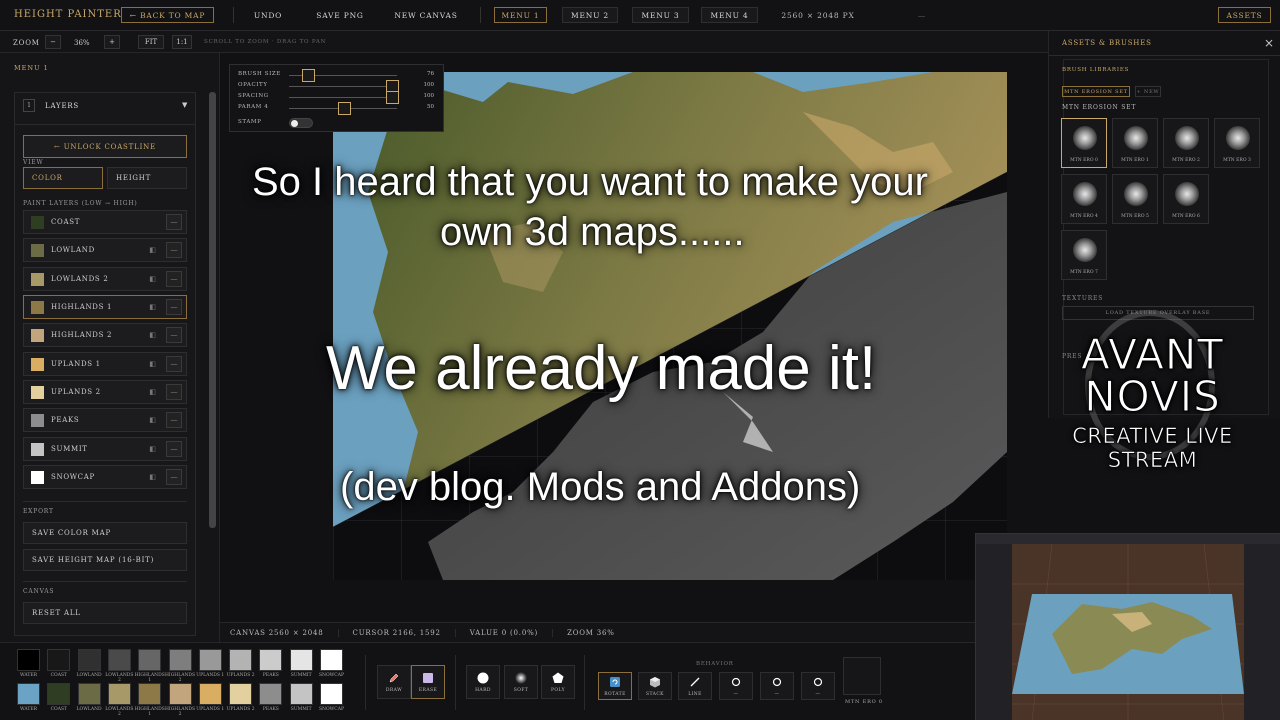 This screenshot has width=1280, height=720. What do you see at coordinates (736, 686) in the screenshot?
I see `option-tool-1: —` at bounding box center [736, 686].